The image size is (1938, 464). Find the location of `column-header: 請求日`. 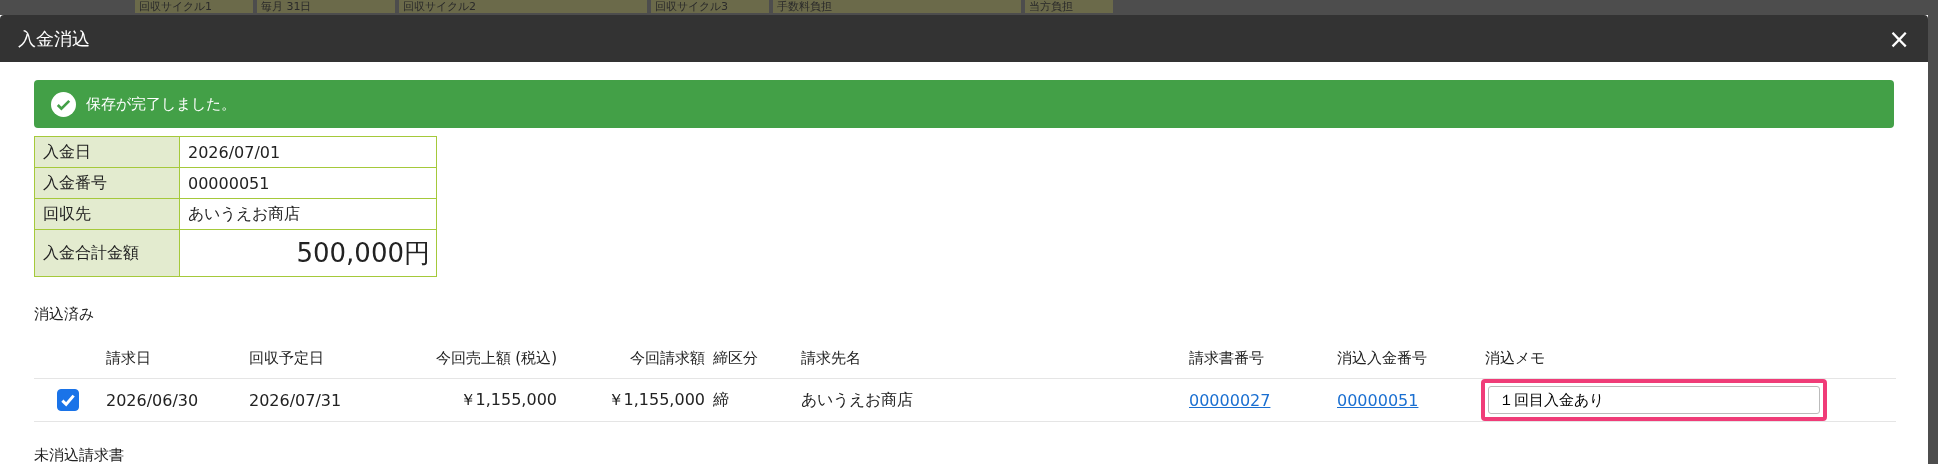

column-header: 請求日 is located at coordinates (173, 358).